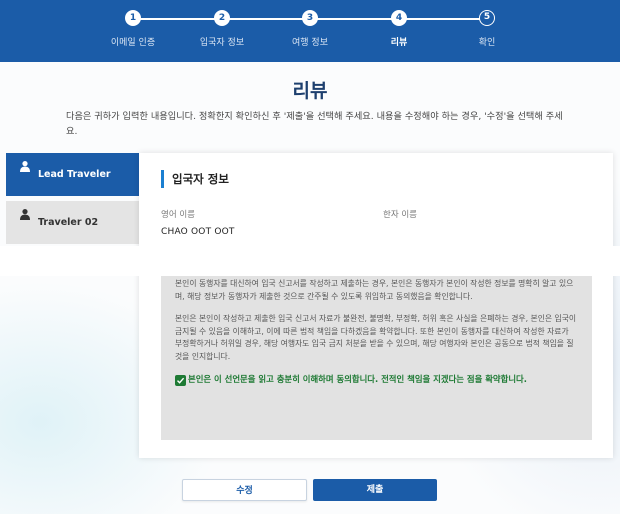 The height and width of the screenshot is (514, 620). Describe the element at coordinates (198, 232) in the screenshot. I see `english-name-value: CHAO OOT OOT` at that location.